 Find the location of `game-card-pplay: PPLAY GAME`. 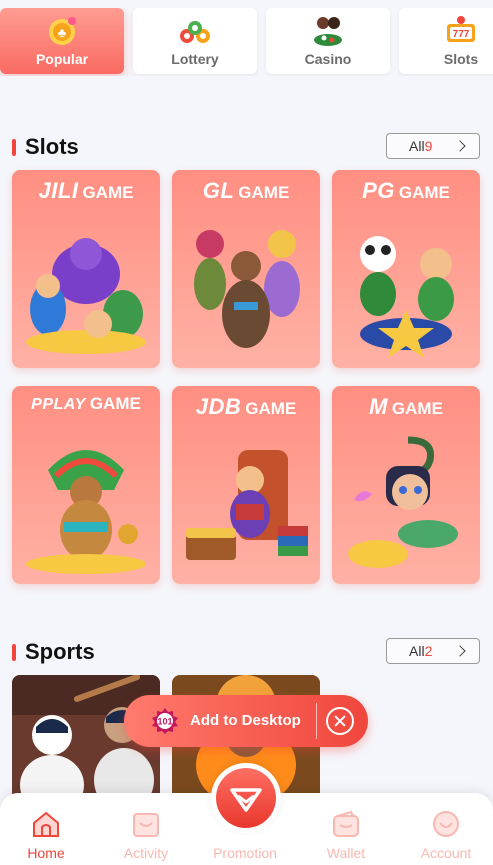

game-card-pplay: PPLAY GAME is located at coordinates (86, 485).